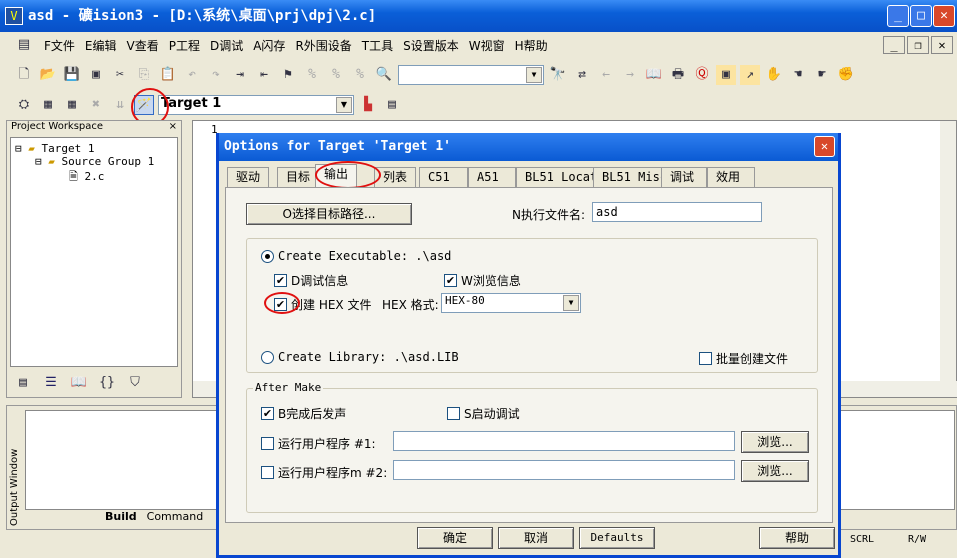  I want to click on books-tab-icon: 📖, so click(79, 383).